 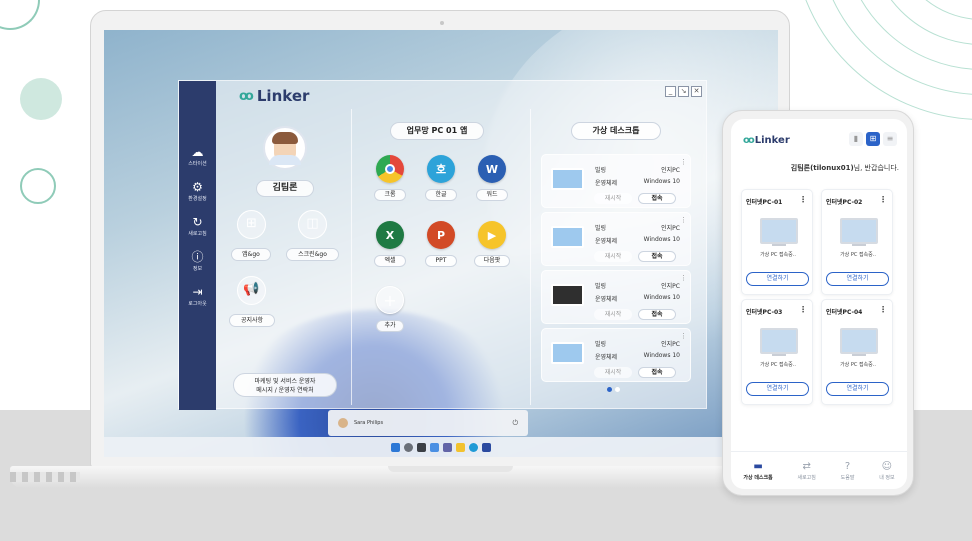 I want to click on excel-icon: X, so click(x=390, y=235).